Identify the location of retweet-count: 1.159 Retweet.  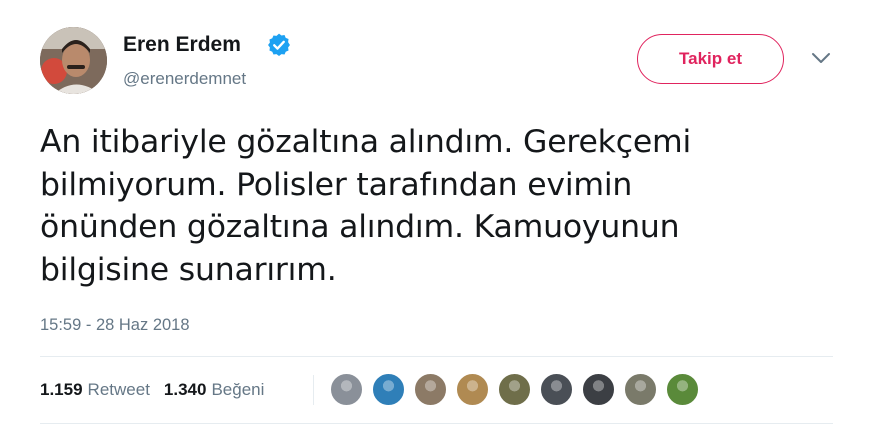
(95, 390).